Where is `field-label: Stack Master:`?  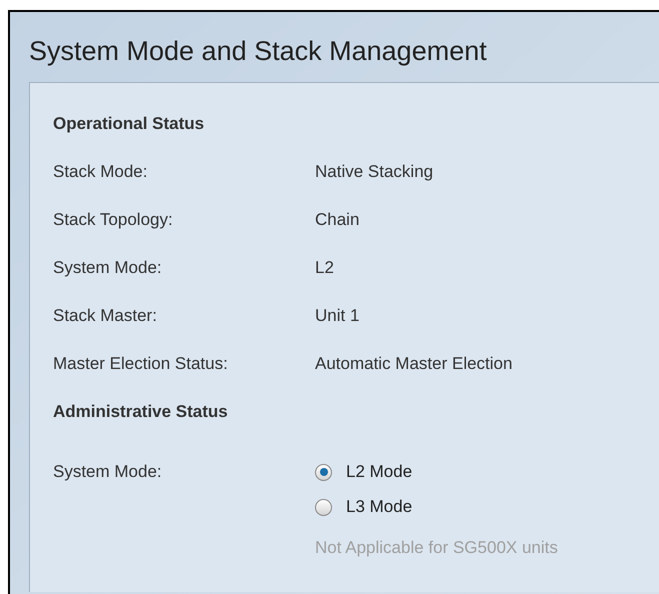 field-label: Stack Master: is located at coordinates (105, 316).